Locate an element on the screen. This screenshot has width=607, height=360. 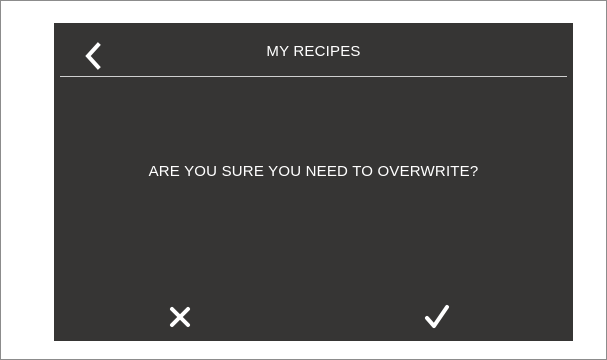
header-divider is located at coordinates (313, 76).